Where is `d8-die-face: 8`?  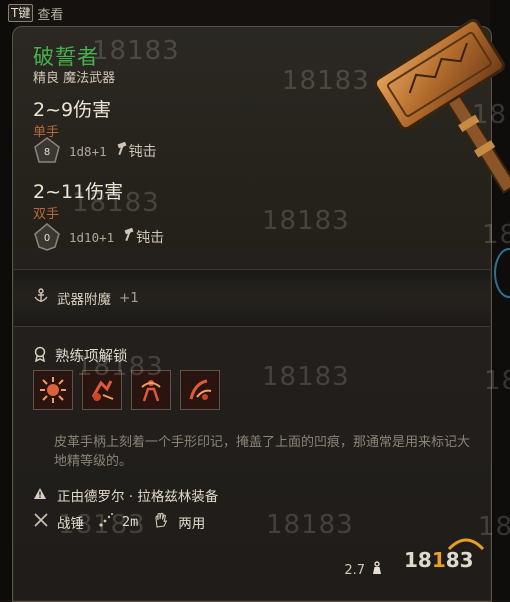 d8-die-face: 8 is located at coordinates (47, 152).